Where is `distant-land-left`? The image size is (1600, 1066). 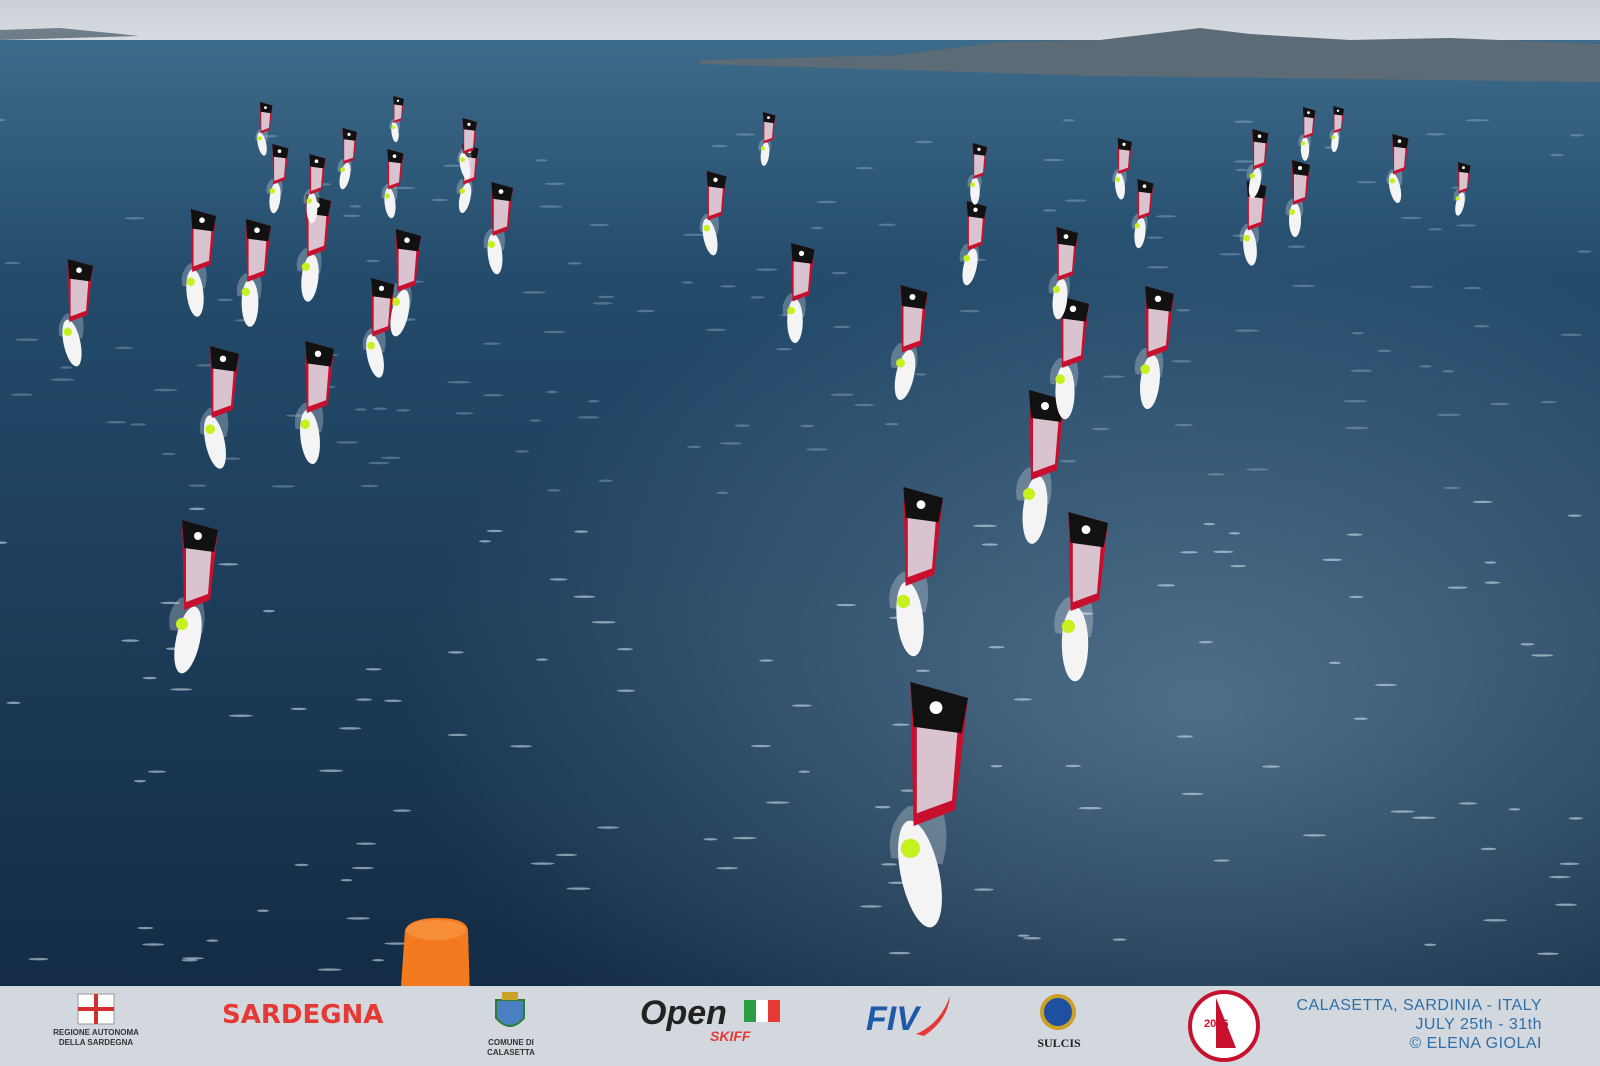 distant-land-left is located at coordinates (70, 34).